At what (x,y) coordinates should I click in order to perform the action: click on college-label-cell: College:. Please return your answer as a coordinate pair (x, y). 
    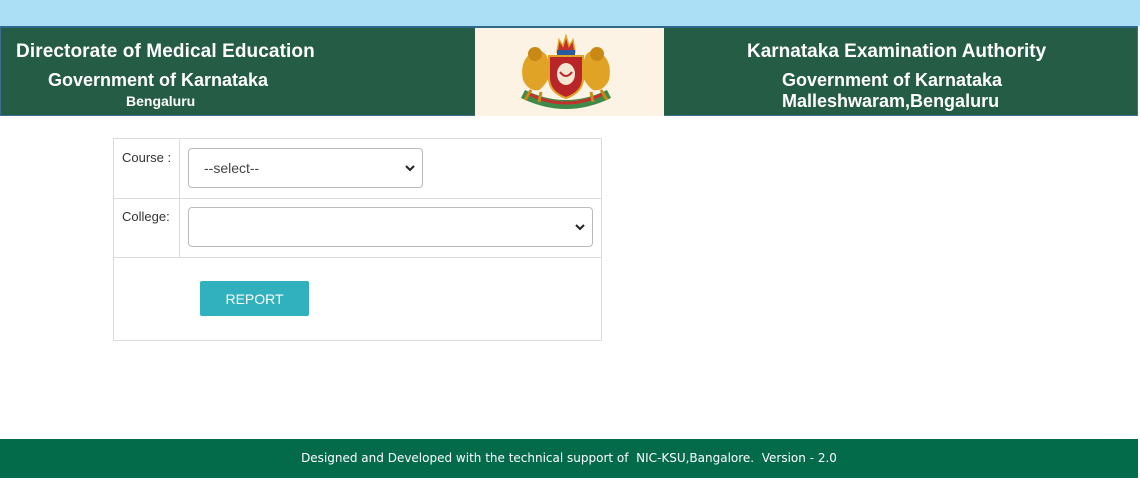
    Looking at the image, I should click on (147, 227).